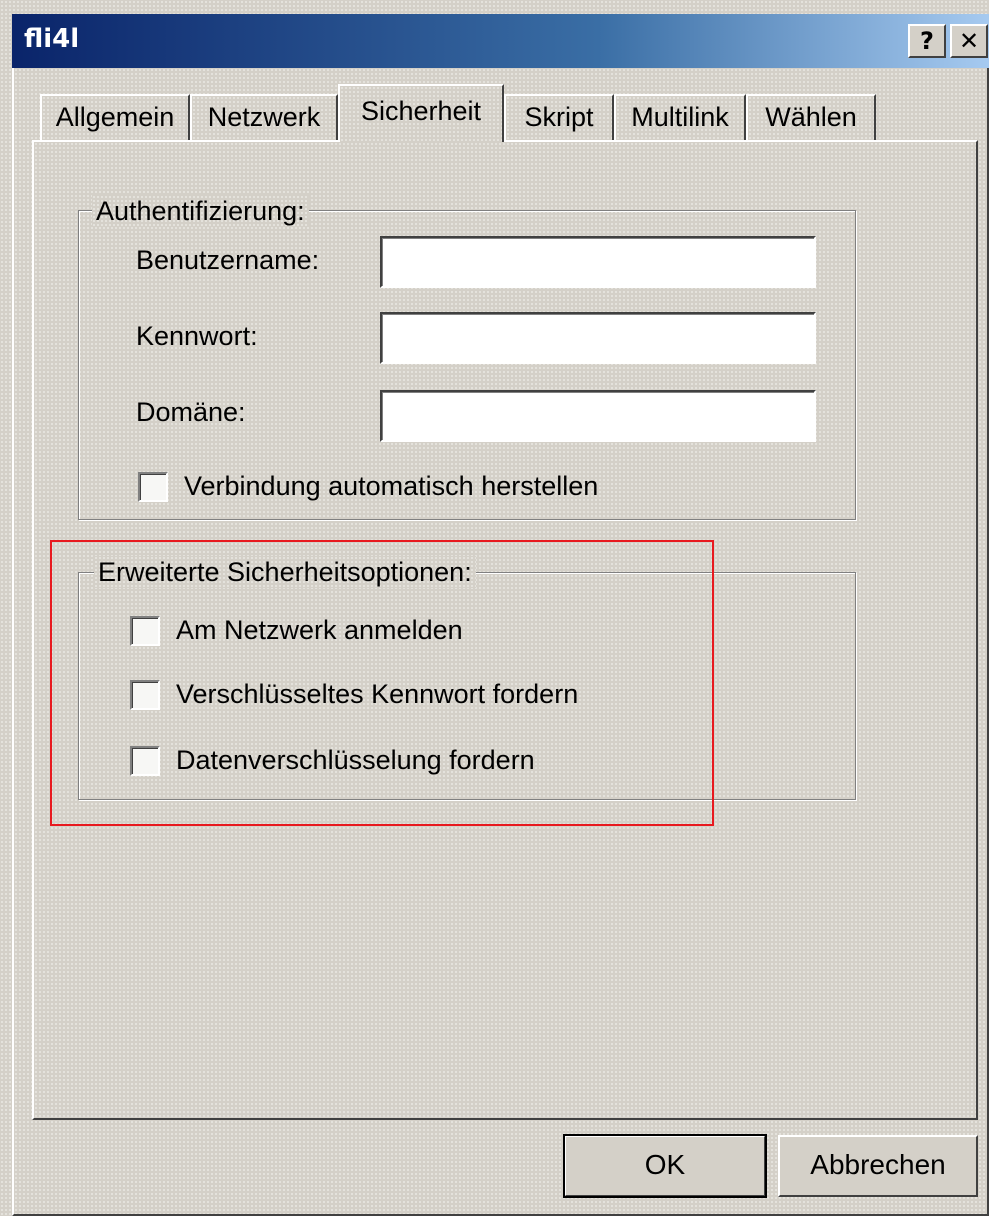 The width and height of the screenshot is (989, 1216). What do you see at coordinates (319, 630) in the screenshot?
I see `network-logon-label: Am Netzwerk anmelden` at bounding box center [319, 630].